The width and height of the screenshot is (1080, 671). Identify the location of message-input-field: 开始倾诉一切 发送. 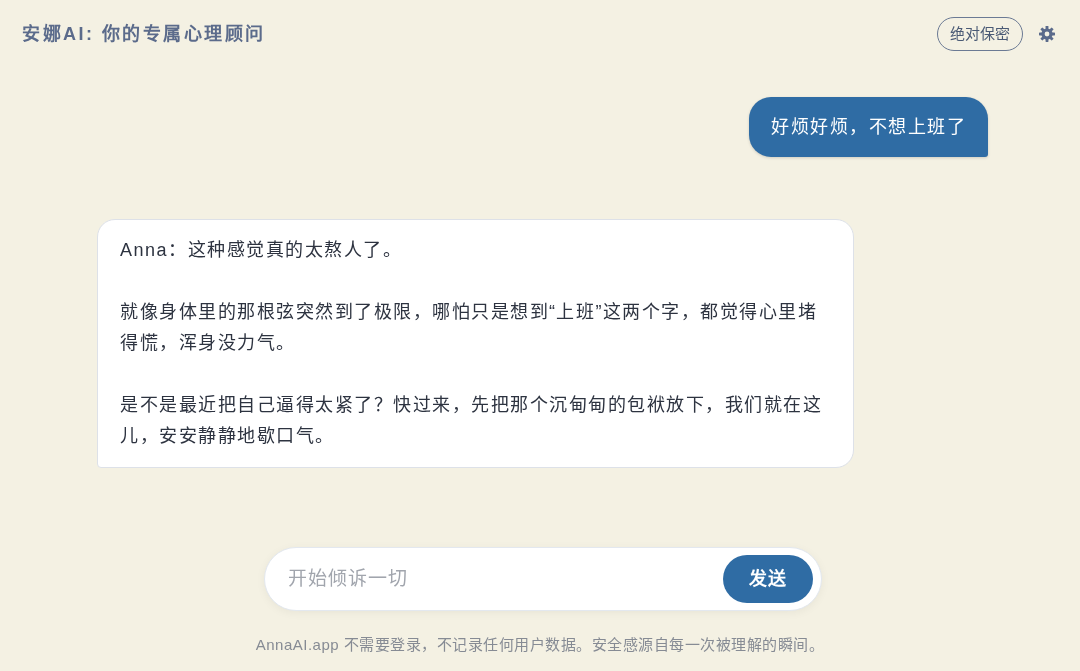
(543, 579).